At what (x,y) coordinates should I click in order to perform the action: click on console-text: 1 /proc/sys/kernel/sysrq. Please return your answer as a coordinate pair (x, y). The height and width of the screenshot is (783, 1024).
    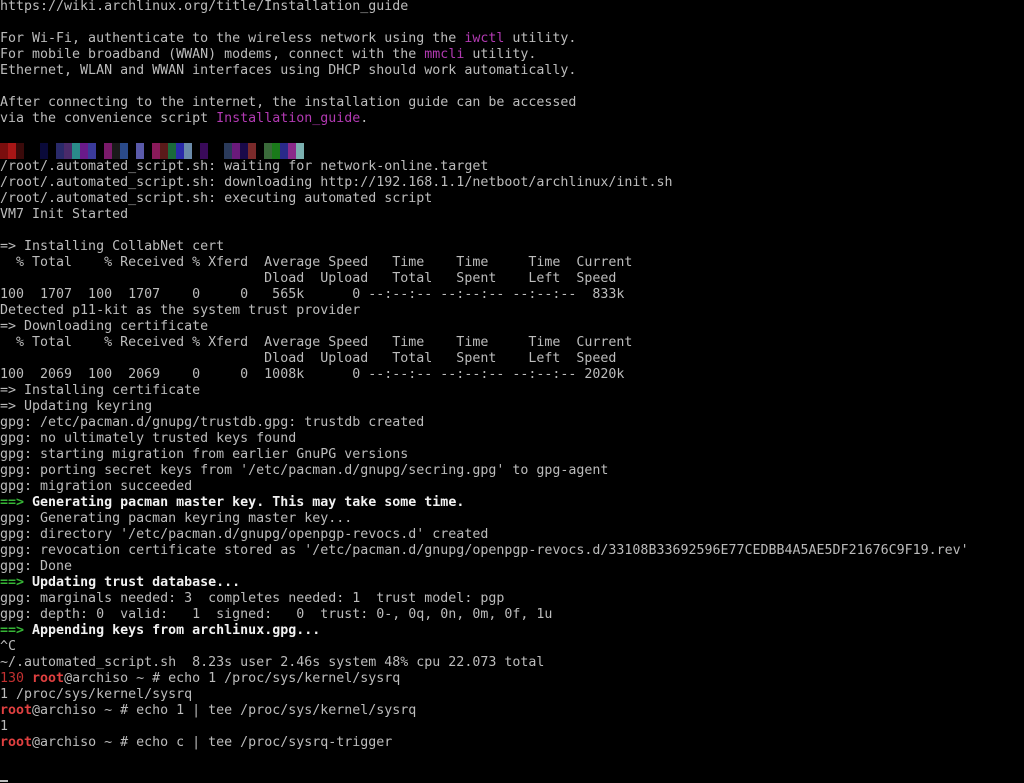
    Looking at the image, I should click on (96, 694).